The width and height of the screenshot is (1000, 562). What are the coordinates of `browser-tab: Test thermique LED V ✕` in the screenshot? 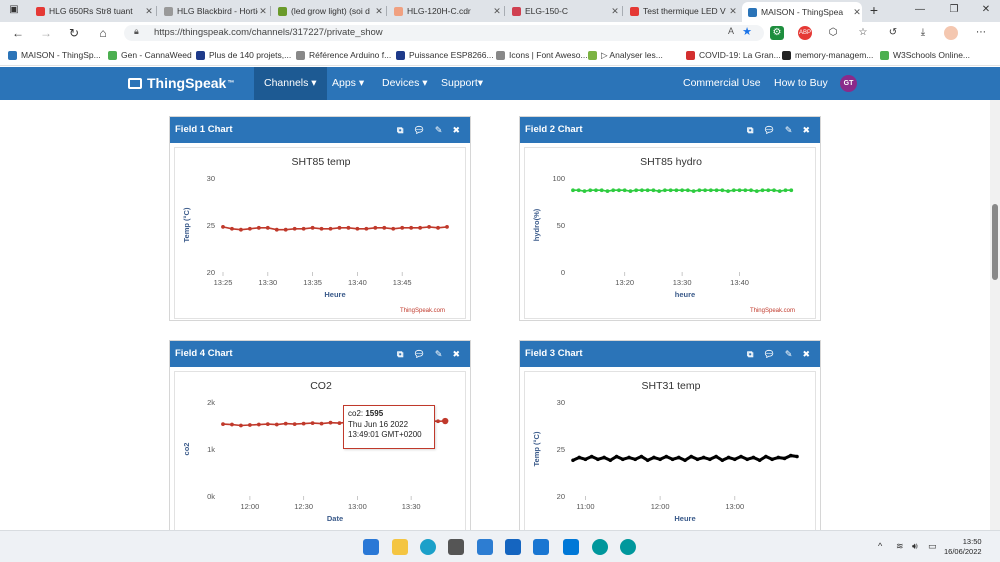 It's located at (681, 11).